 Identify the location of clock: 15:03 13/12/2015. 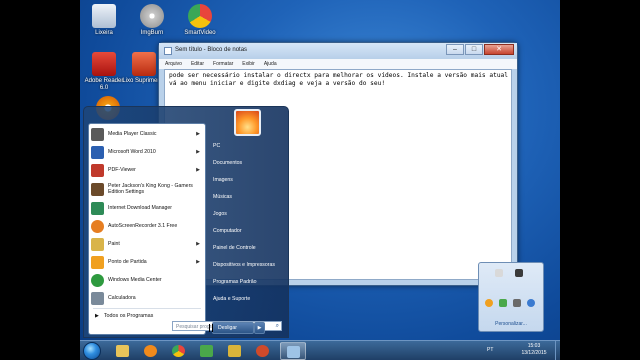
(534, 350).